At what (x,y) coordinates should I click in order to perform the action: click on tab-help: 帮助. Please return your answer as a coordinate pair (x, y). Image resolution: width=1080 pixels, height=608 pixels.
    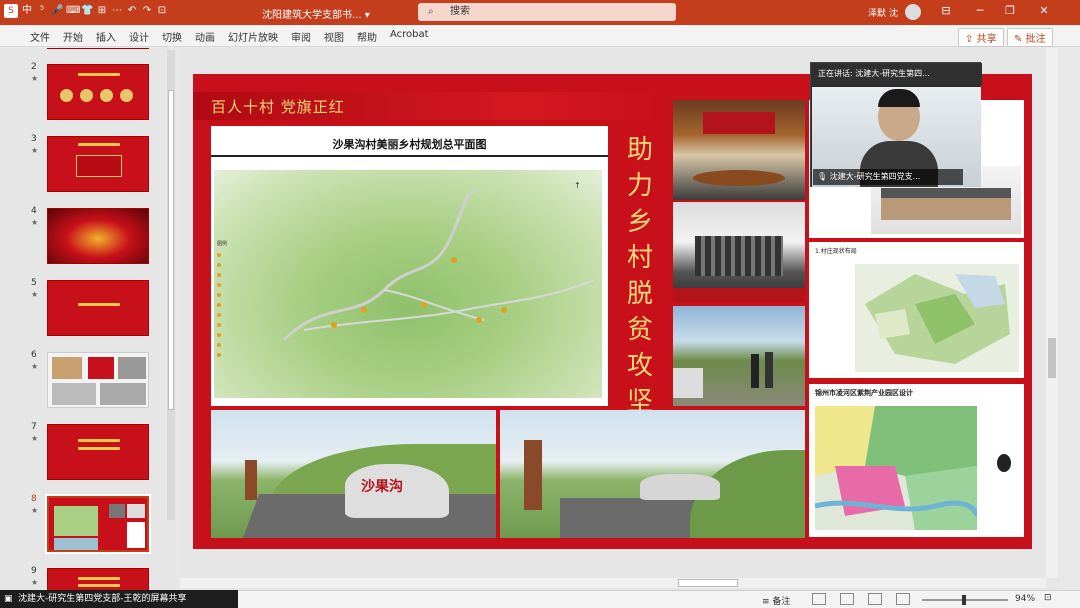
    Looking at the image, I should click on (367, 36).